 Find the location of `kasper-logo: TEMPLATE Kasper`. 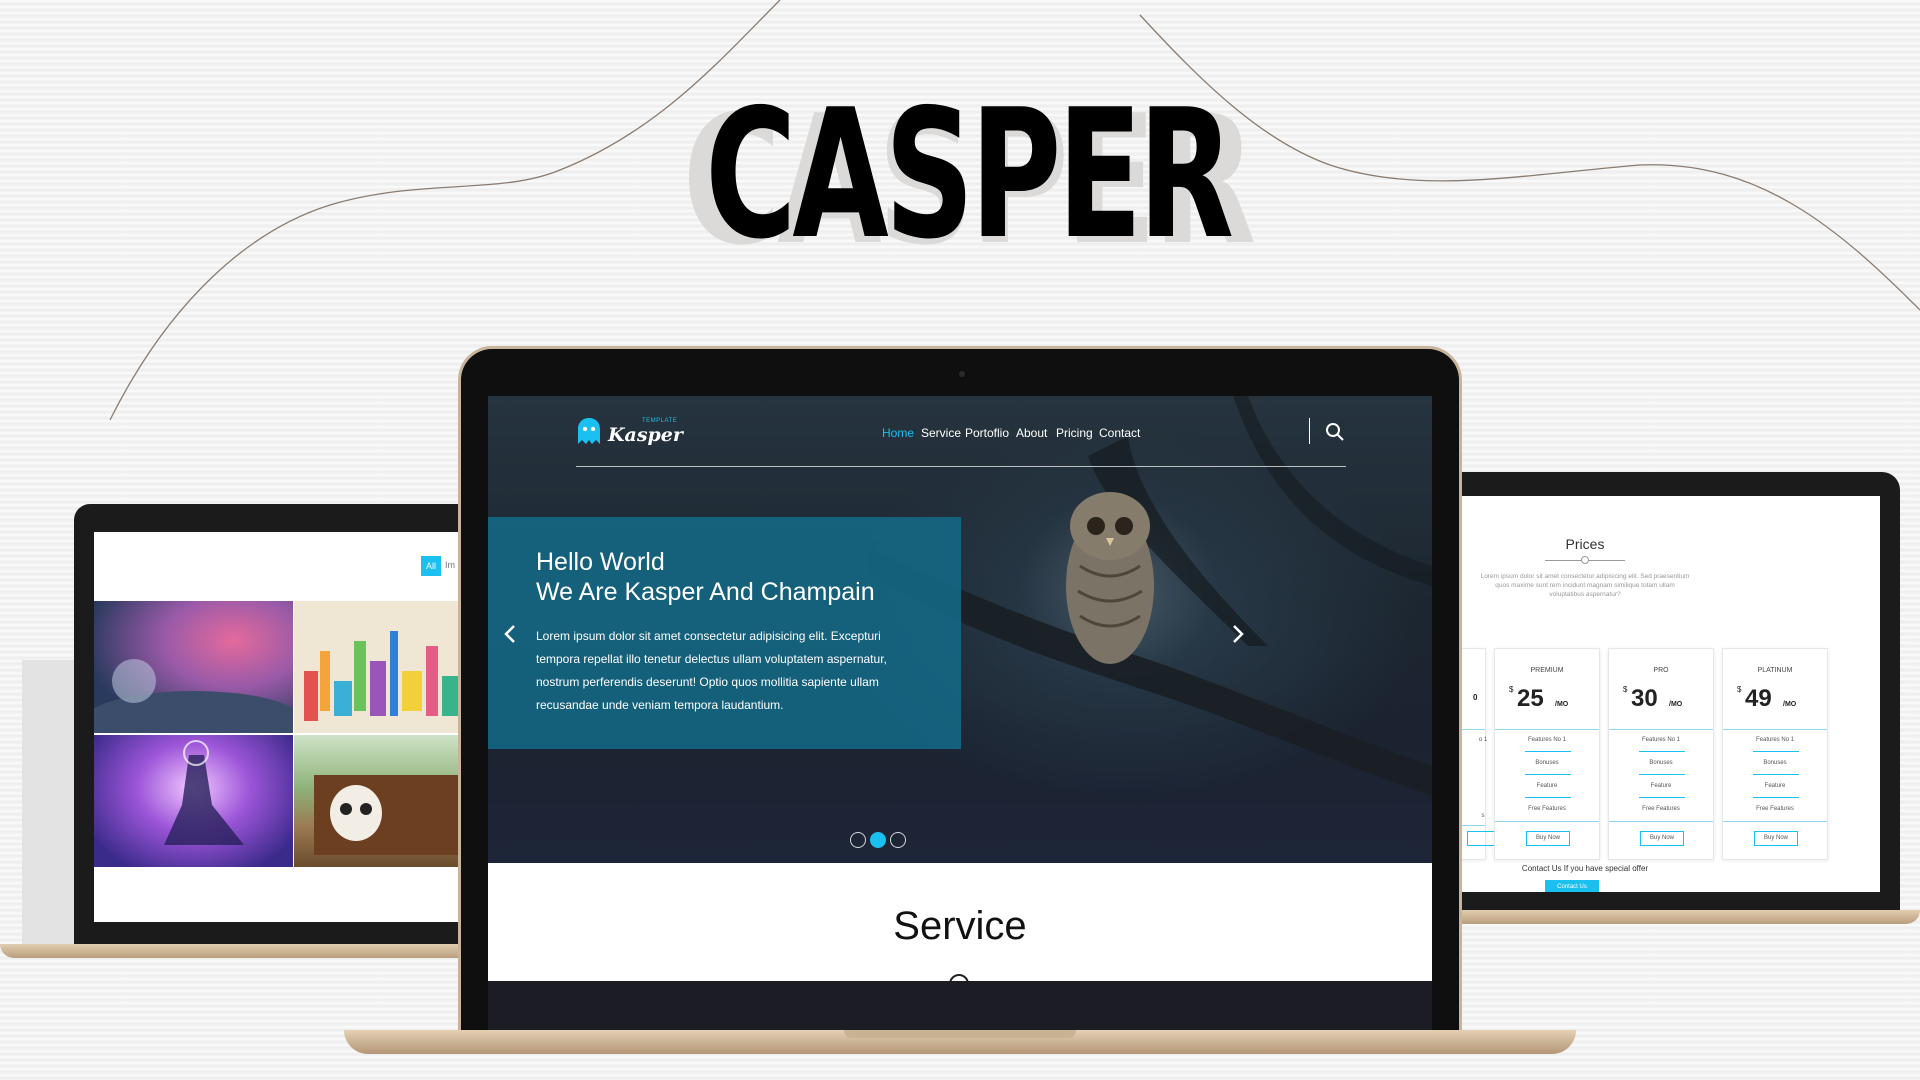

kasper-logo: TEMPLATE Kasper is located at coordinates (631, 432).